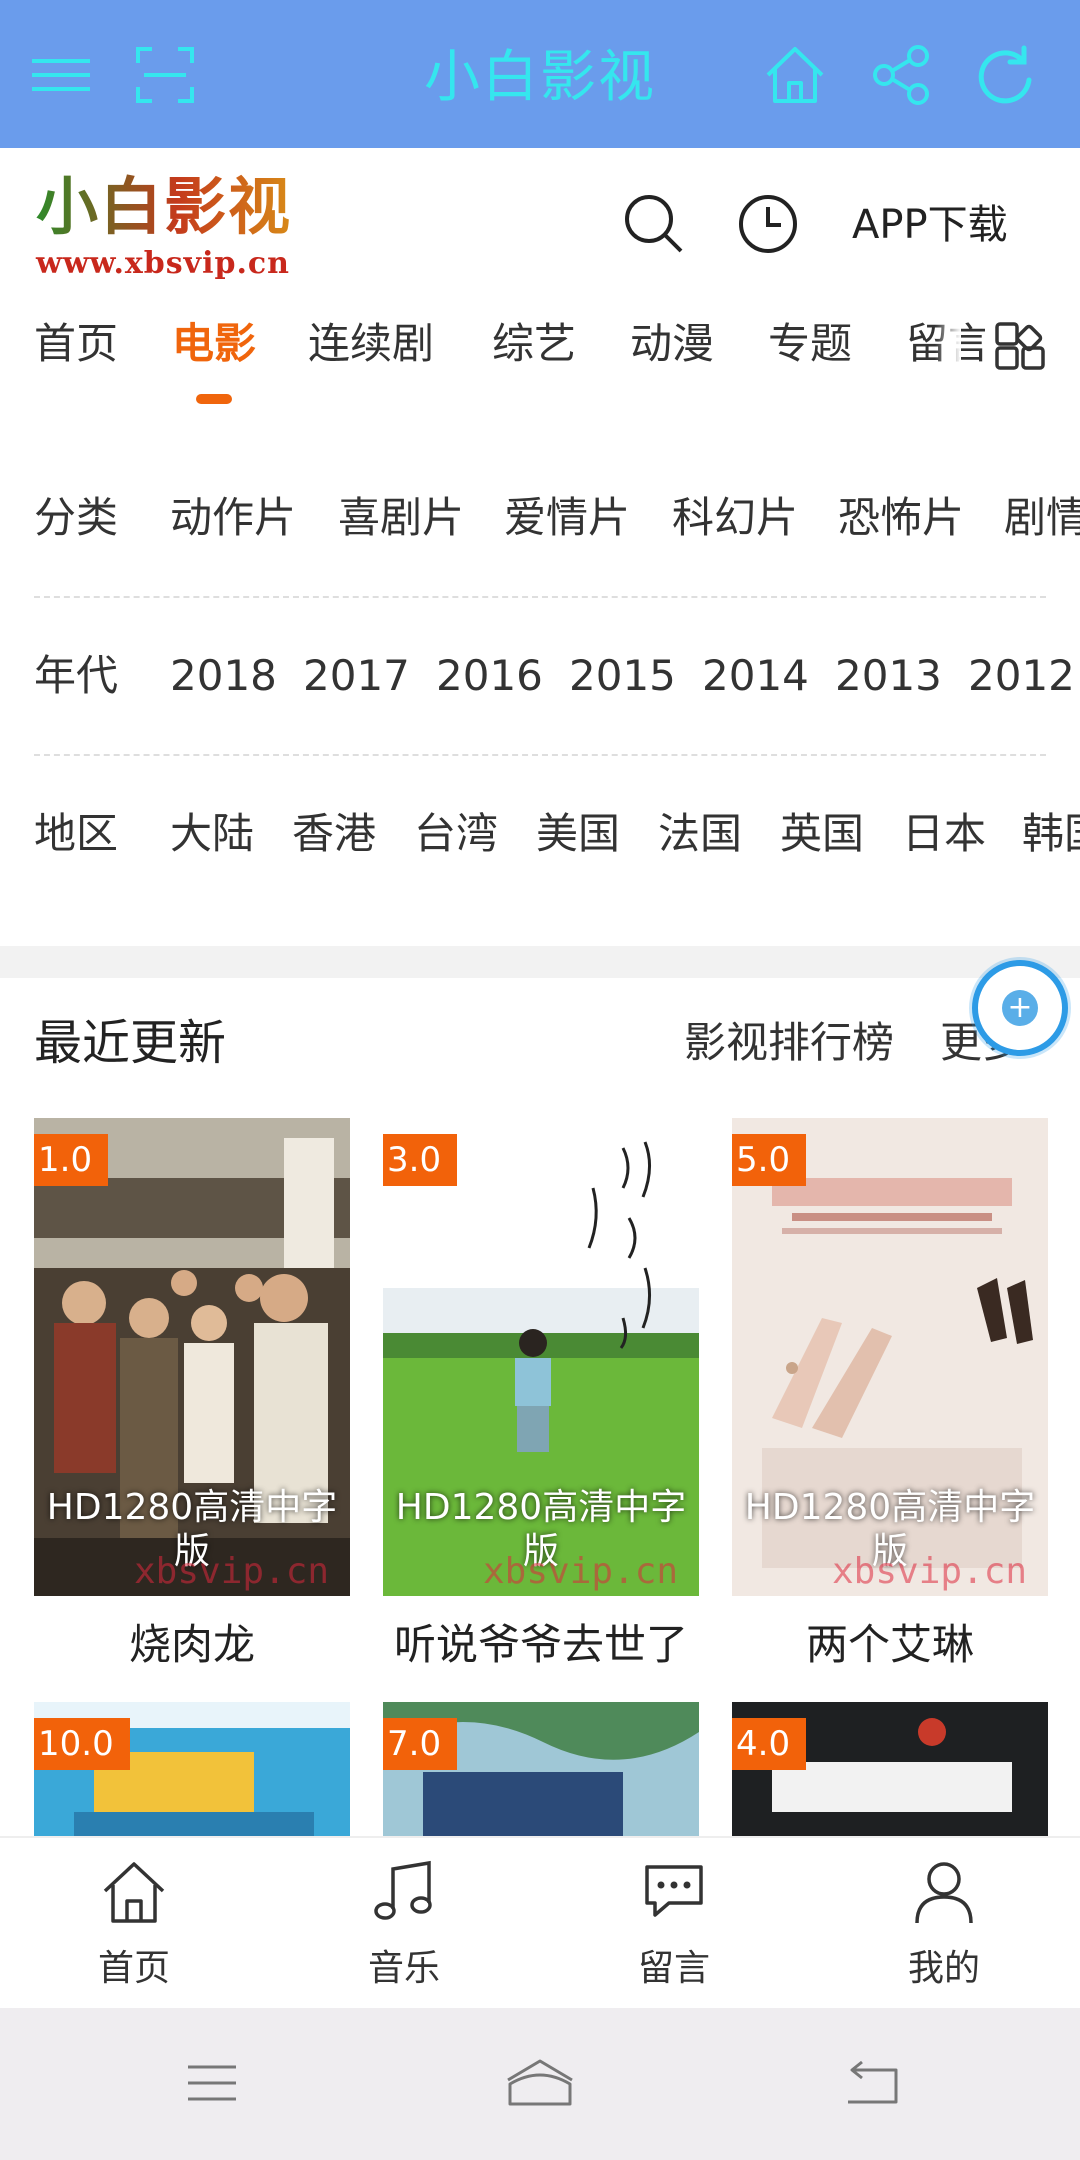 This screenshot has width=1080, height=2160. Describe the element at coordinates (578, 834) in the screenshot. I see `filter-option: 美国` at that location.